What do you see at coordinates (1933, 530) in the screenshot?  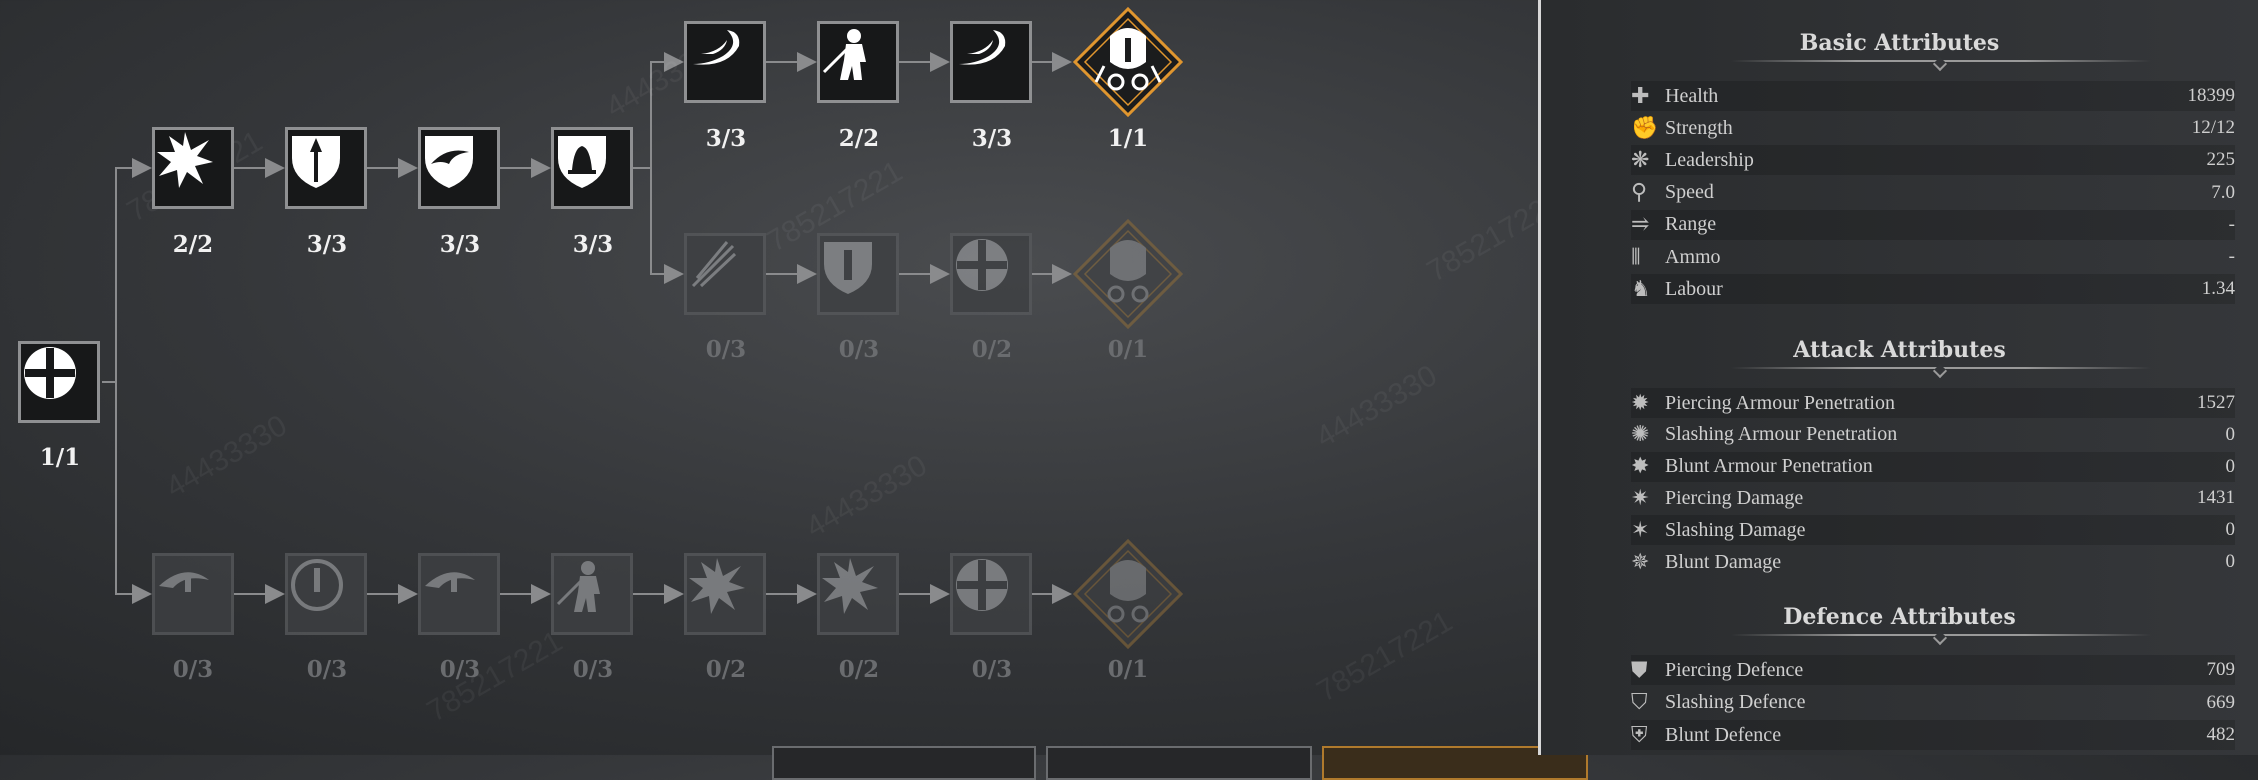 I see `attribute-row-slashing-damage: ✶ Slashing Damage 0` at bounding box center [1933, 530].